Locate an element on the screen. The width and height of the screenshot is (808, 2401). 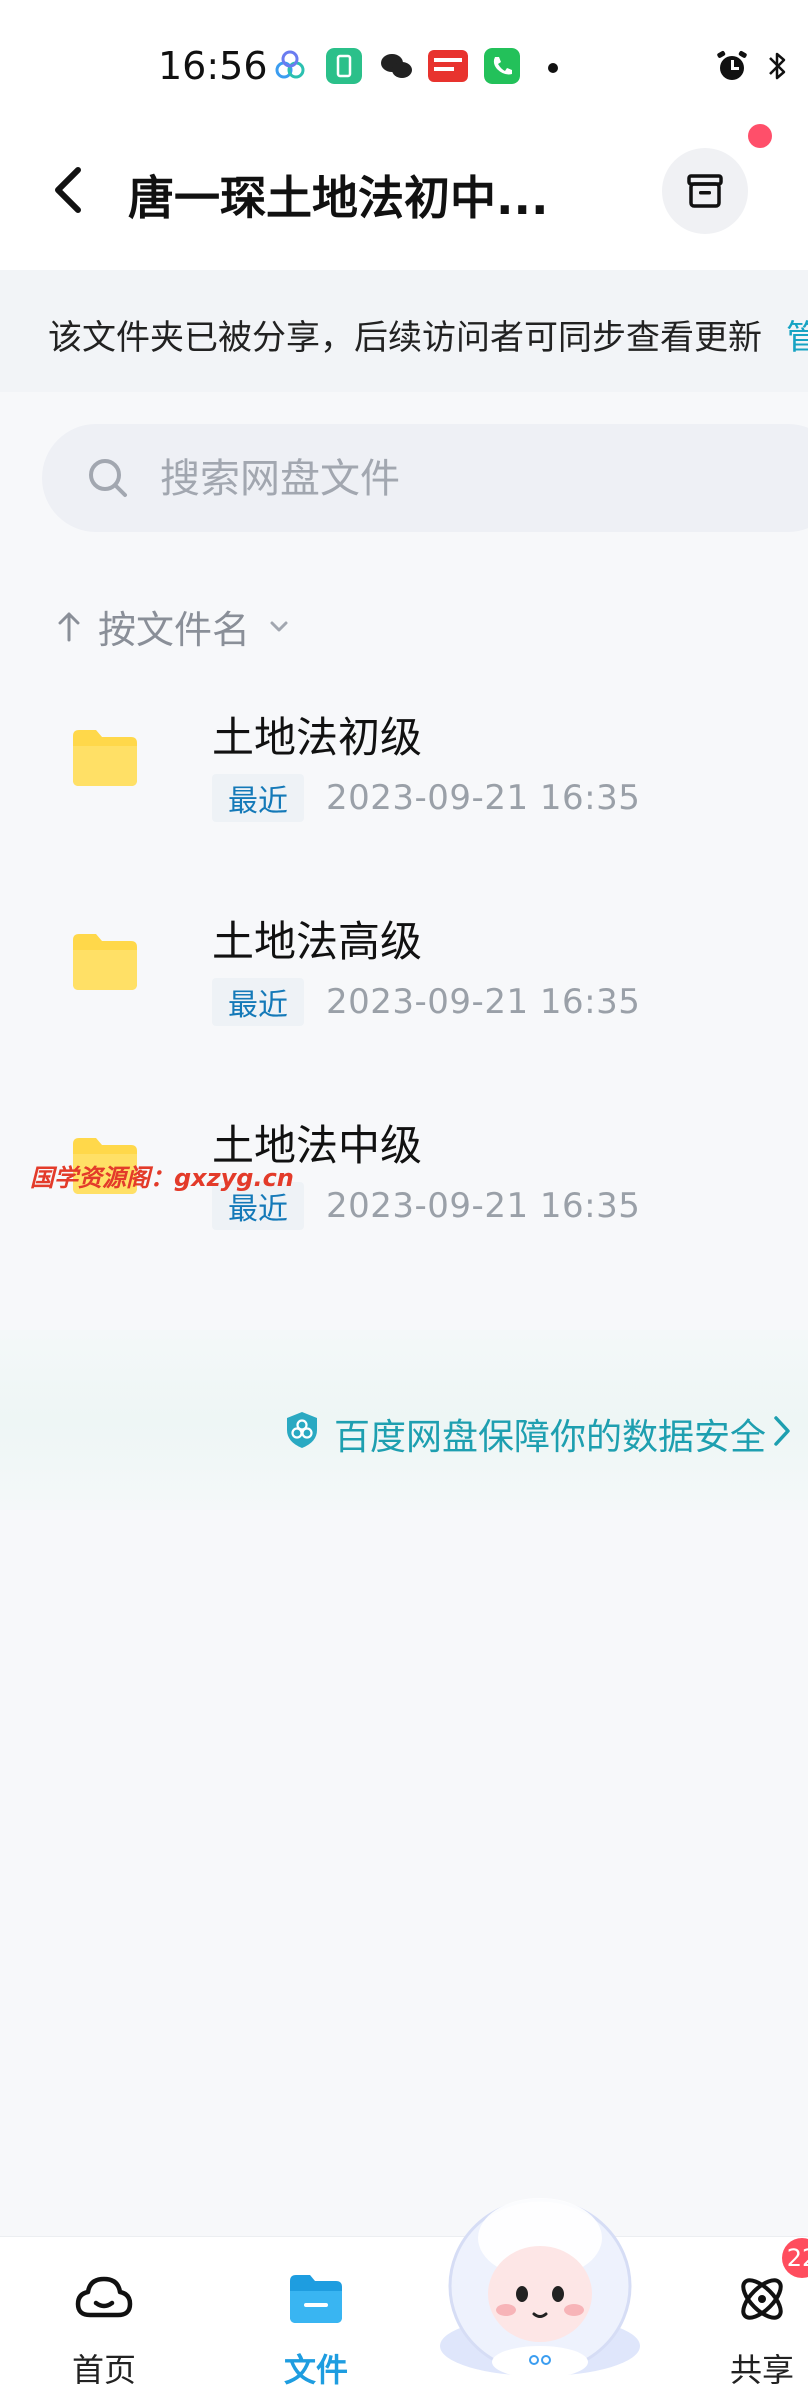
bluetooth-icon is located at coordinates (777, 66).